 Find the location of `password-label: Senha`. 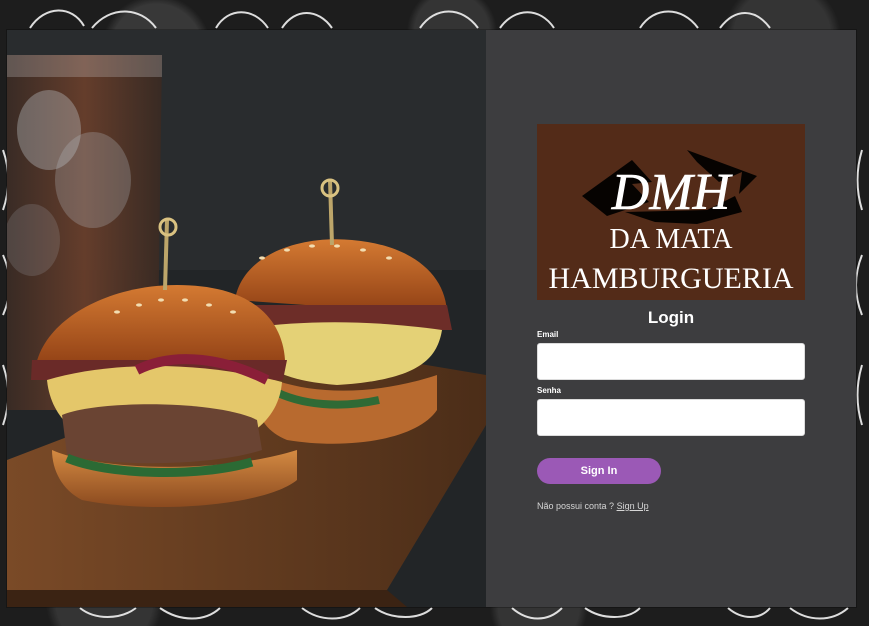

password-label: Senha is located at coordinates (549, 390).